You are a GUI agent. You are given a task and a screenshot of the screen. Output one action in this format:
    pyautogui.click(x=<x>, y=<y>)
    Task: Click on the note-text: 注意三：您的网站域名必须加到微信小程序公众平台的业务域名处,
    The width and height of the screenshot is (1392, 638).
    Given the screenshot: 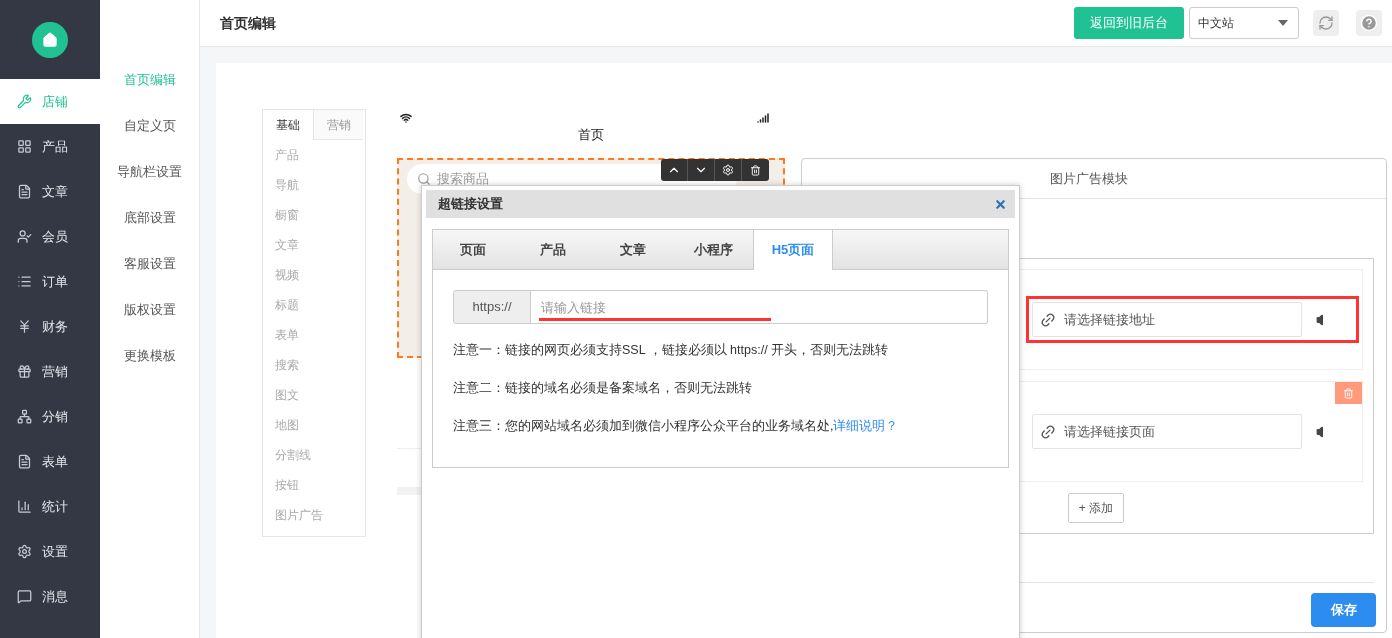 What is the action you would take?
    pyautogui.click(x=643, y=426)
    